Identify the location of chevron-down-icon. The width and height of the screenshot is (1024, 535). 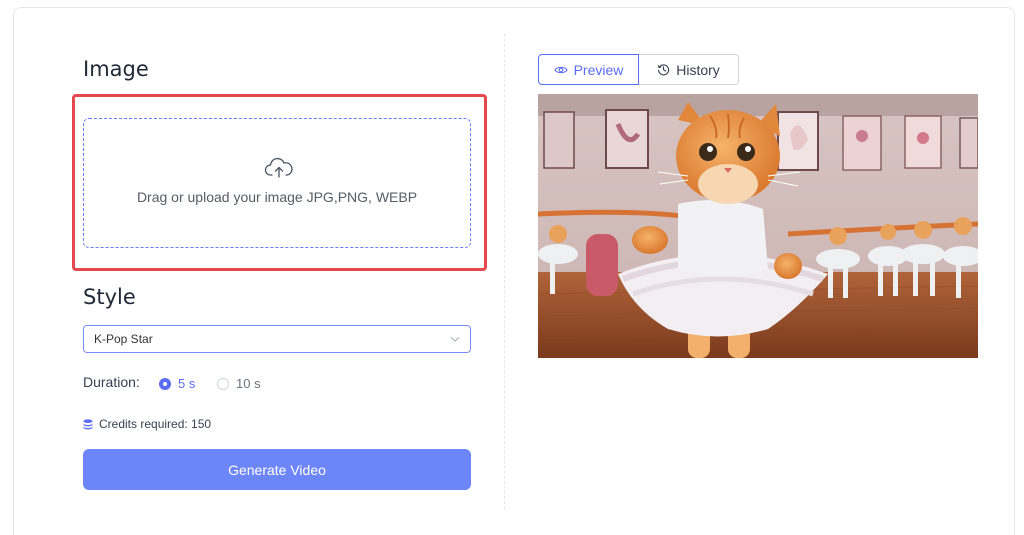
(455, 339).